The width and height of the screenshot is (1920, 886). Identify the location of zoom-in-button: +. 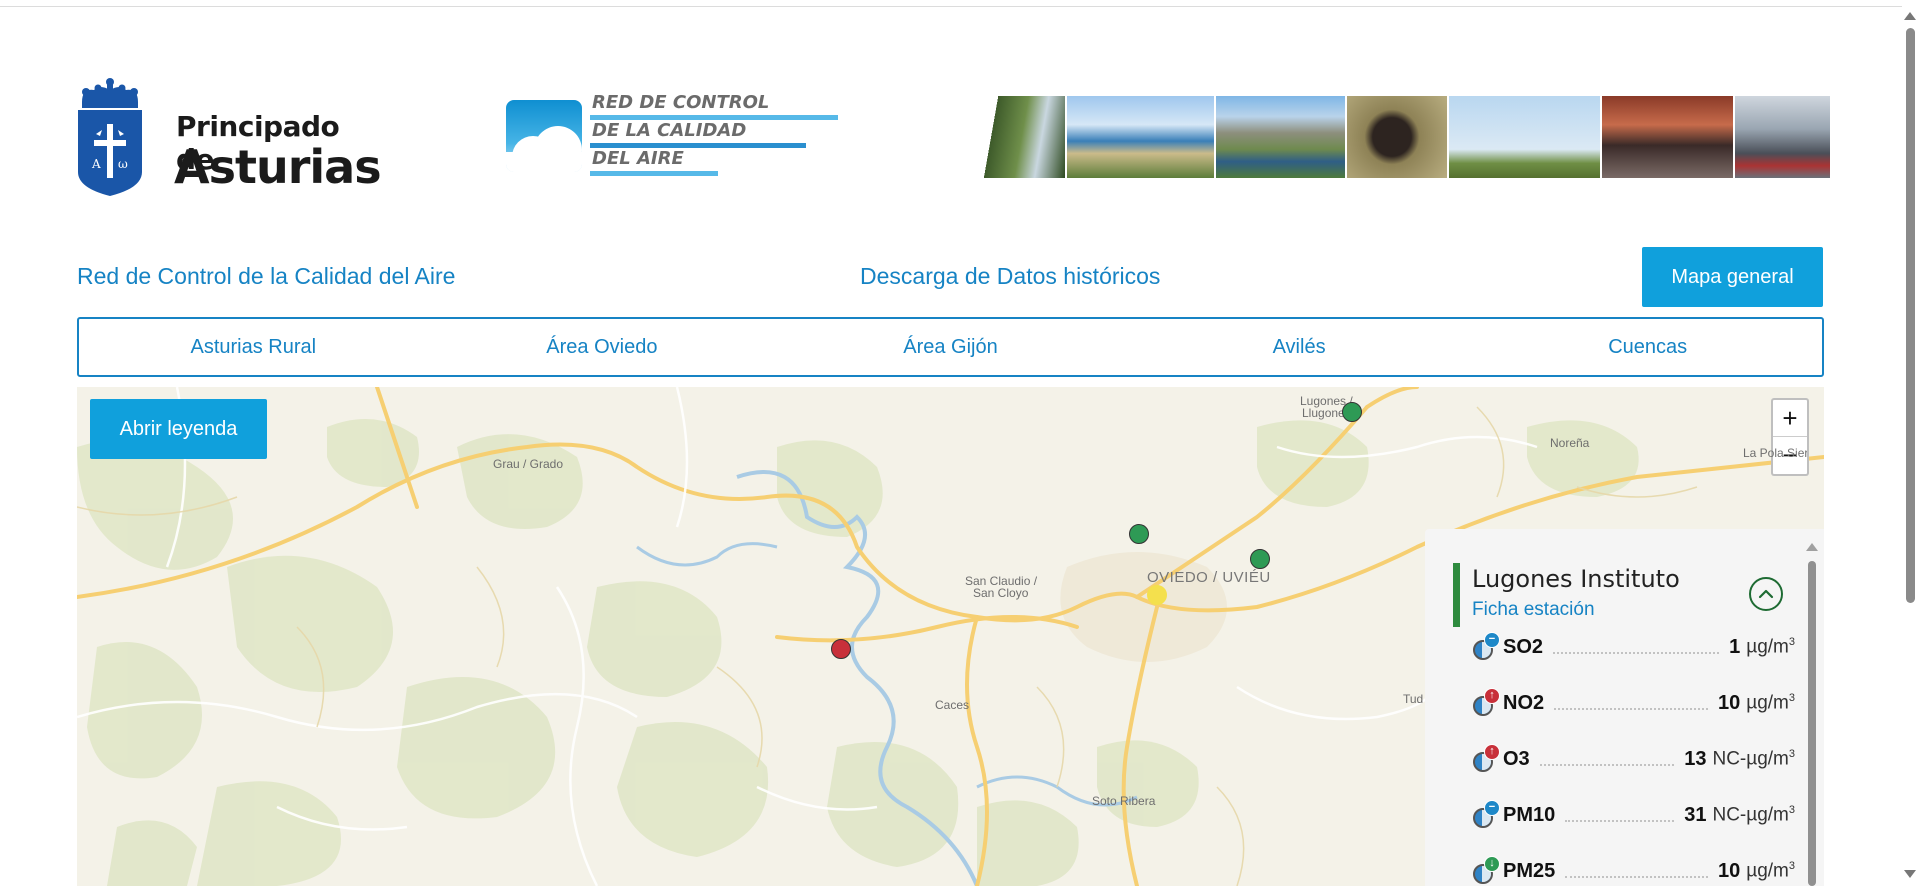
(1790, 418).